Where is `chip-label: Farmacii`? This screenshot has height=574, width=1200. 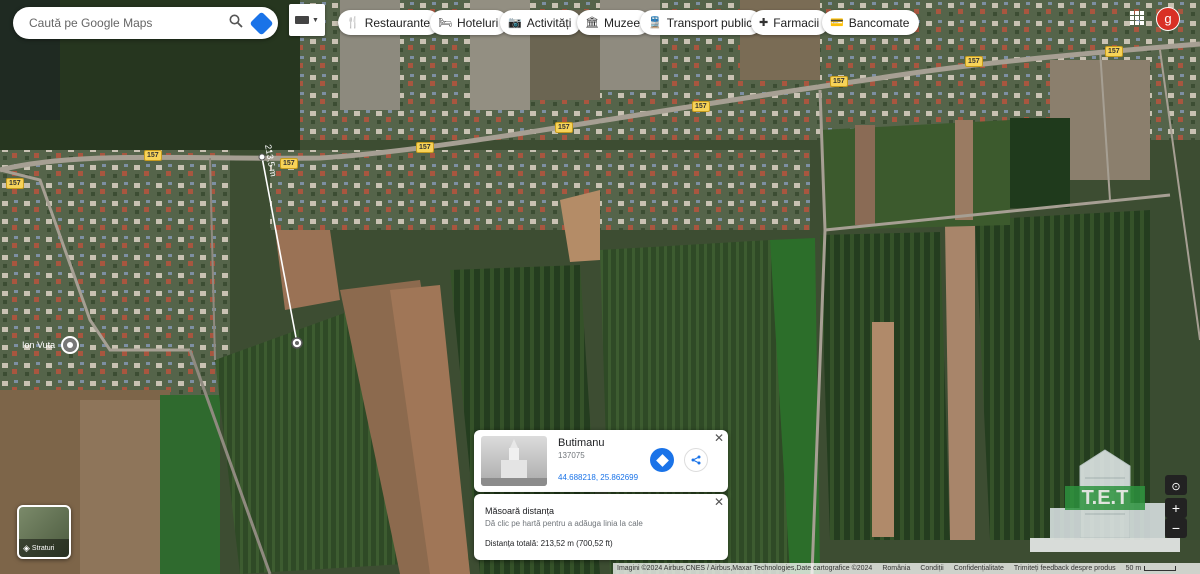
chip-label: Farmacii is located at coordinates (796, 22).